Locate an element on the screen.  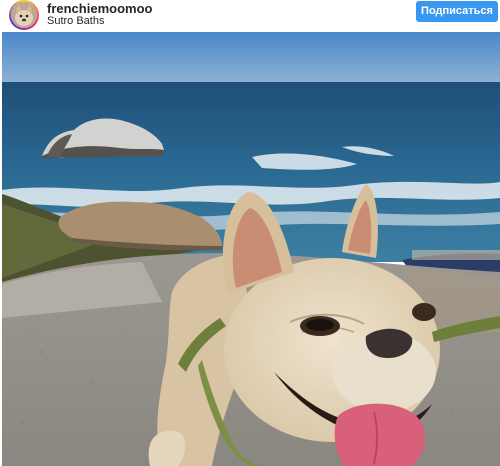
avatar is located at coordinates (24, 15).